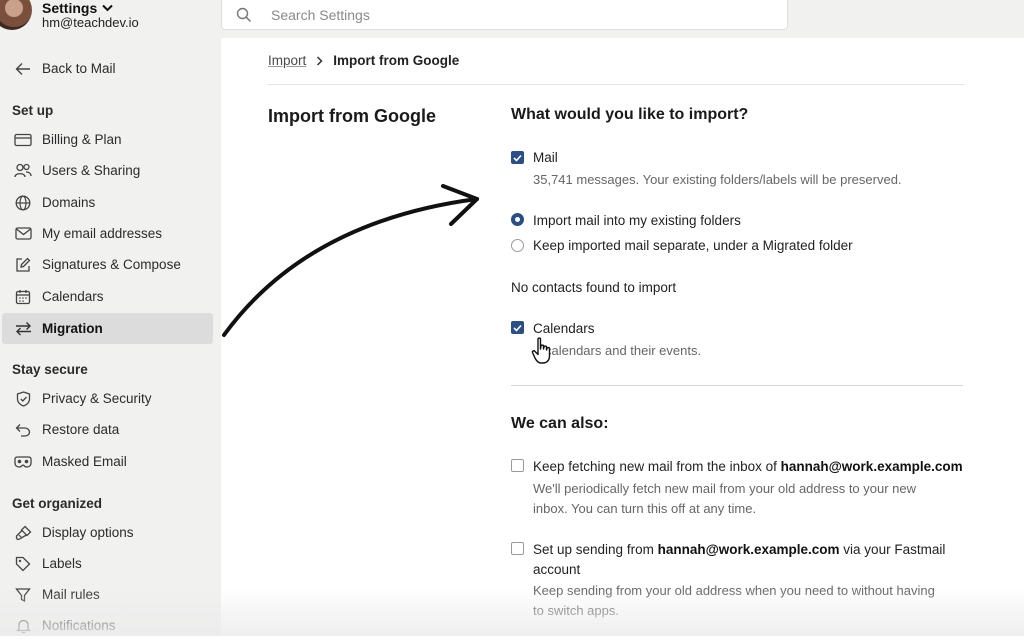 The width and height of the screenshot is (1024, 641). What do you see at coordinates (396, 60) in the screenshot?
I see `breadcrumb-current: Import from Google` at bounding box center [396, 60].